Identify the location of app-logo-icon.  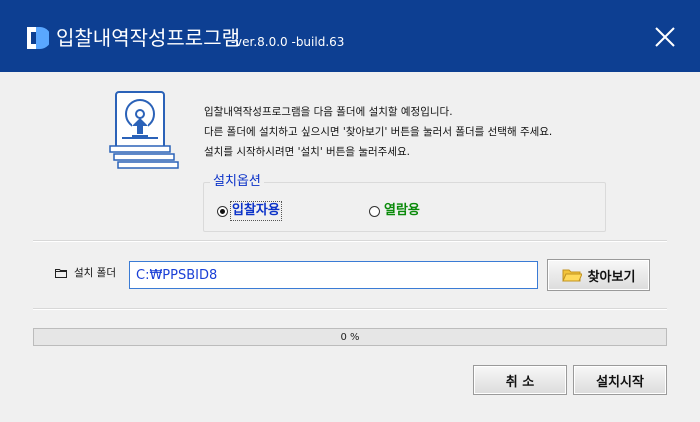
(38, 38).